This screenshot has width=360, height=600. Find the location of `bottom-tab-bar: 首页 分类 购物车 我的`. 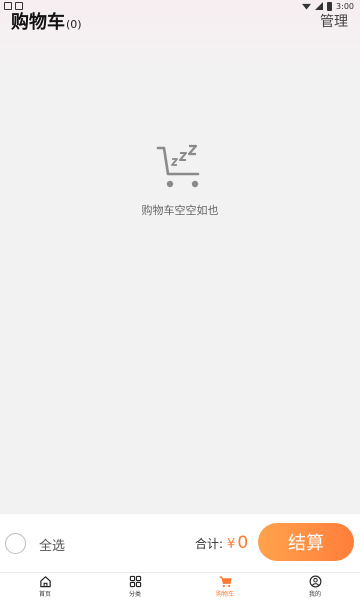

bottom-tab-bar: 首页 分类 购物车 我的 is located at coordinates (180, 586).